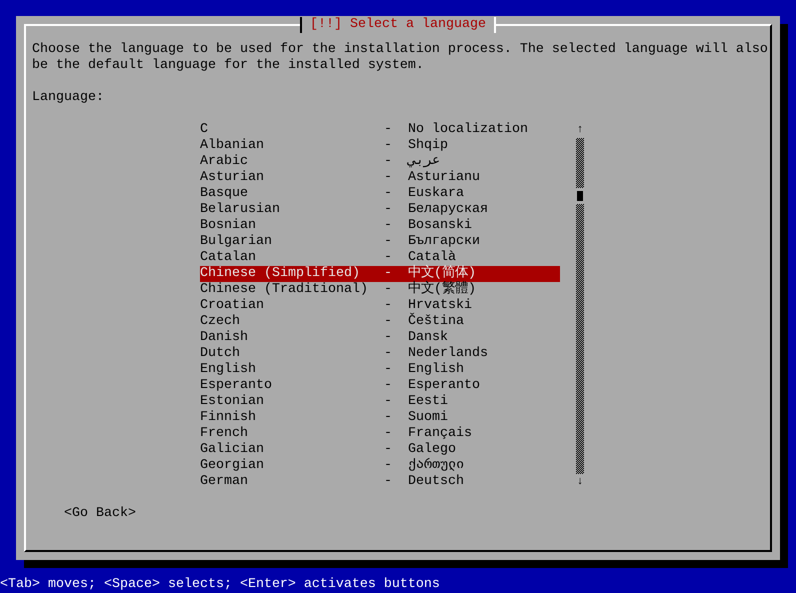  I want to click on language-option: Basque - Euskara, so click(380, 194).